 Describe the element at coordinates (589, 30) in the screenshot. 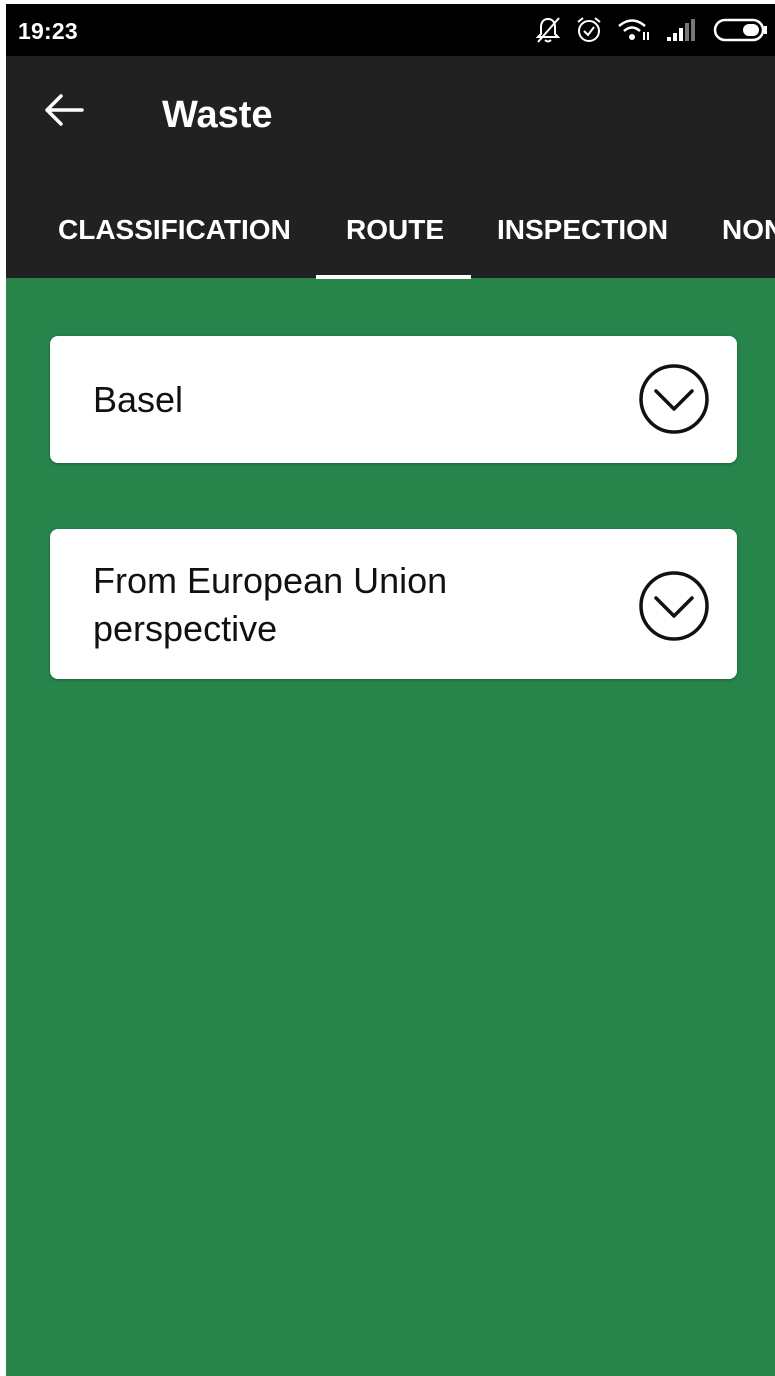

I see `alarm-icon` at that location.